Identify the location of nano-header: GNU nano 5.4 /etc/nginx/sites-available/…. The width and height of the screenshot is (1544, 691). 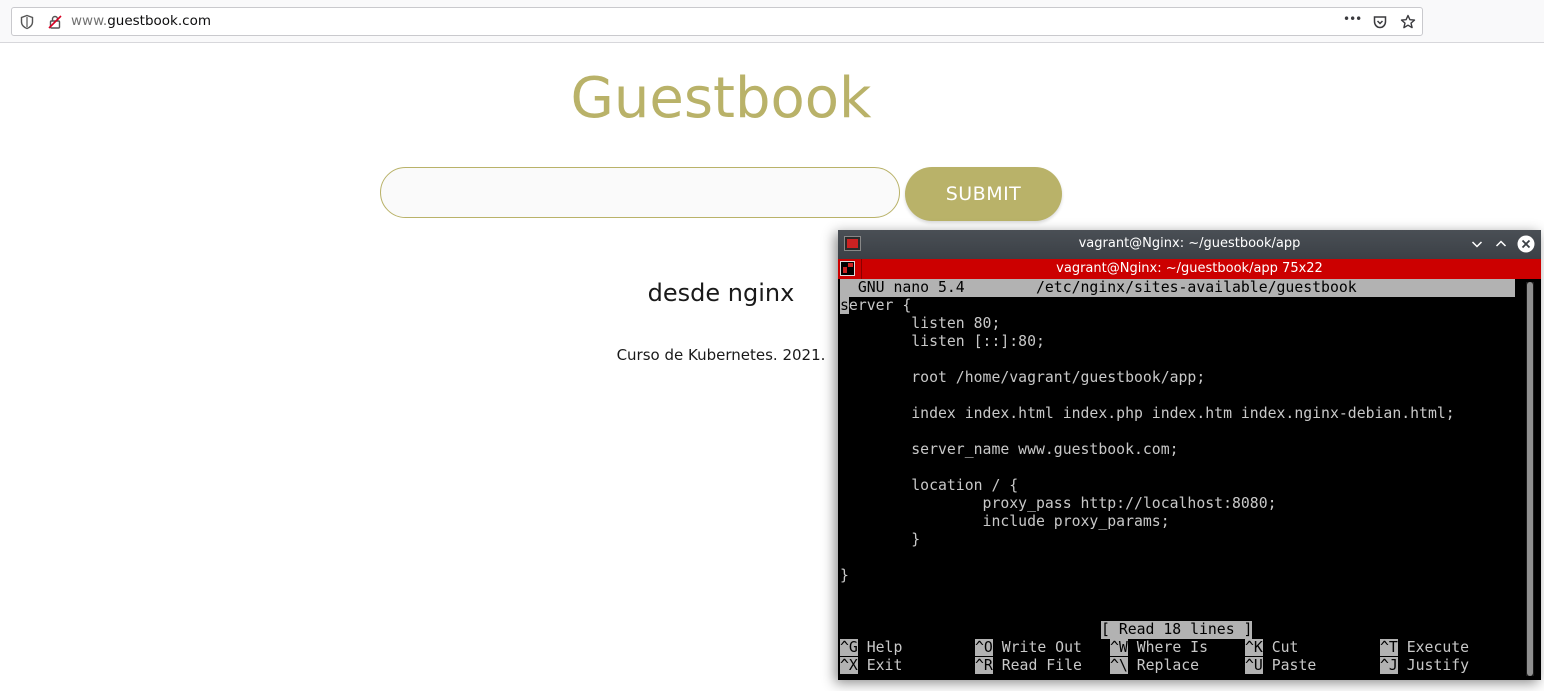
(1177, 288).